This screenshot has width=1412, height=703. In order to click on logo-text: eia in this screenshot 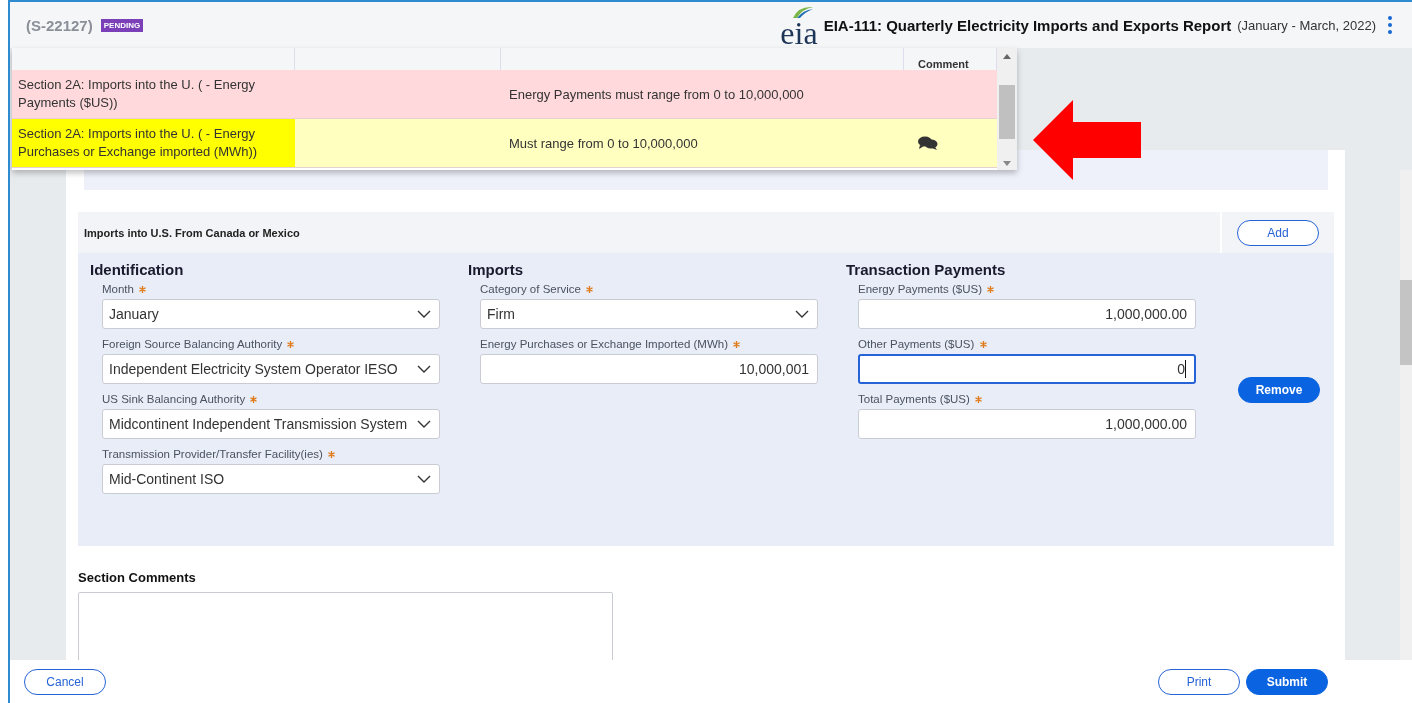, I will do `click(799, 33)`.